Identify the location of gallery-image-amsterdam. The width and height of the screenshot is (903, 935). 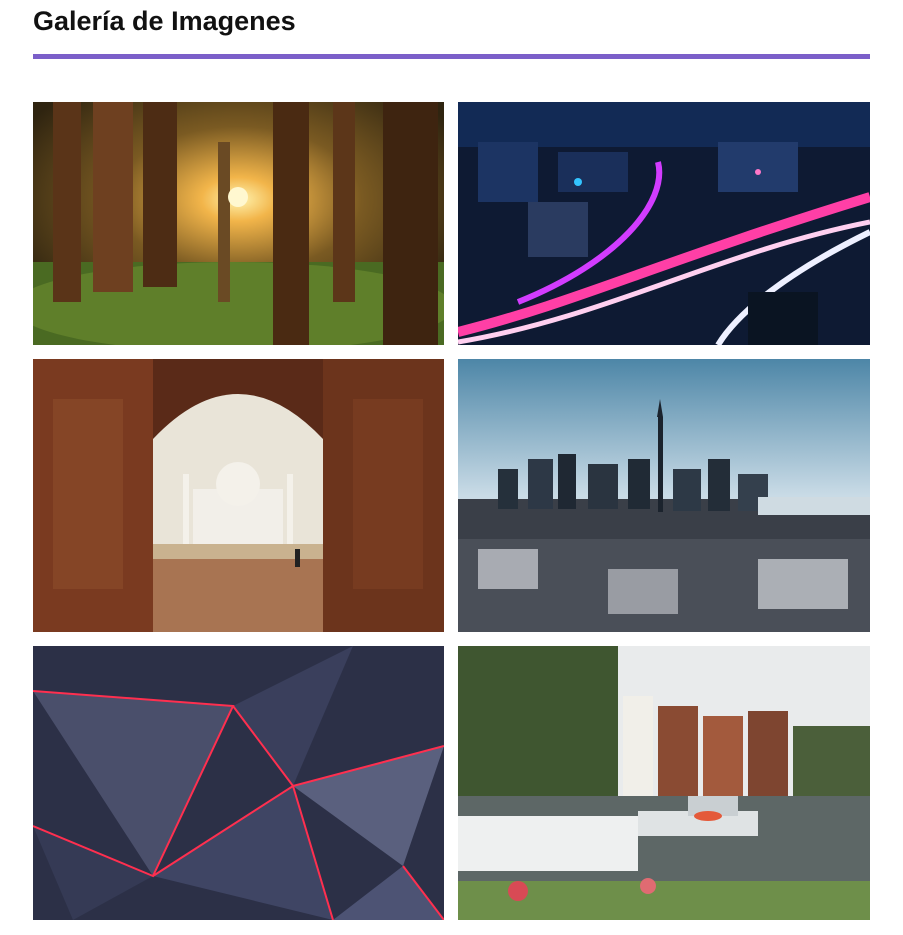
(664, 783).